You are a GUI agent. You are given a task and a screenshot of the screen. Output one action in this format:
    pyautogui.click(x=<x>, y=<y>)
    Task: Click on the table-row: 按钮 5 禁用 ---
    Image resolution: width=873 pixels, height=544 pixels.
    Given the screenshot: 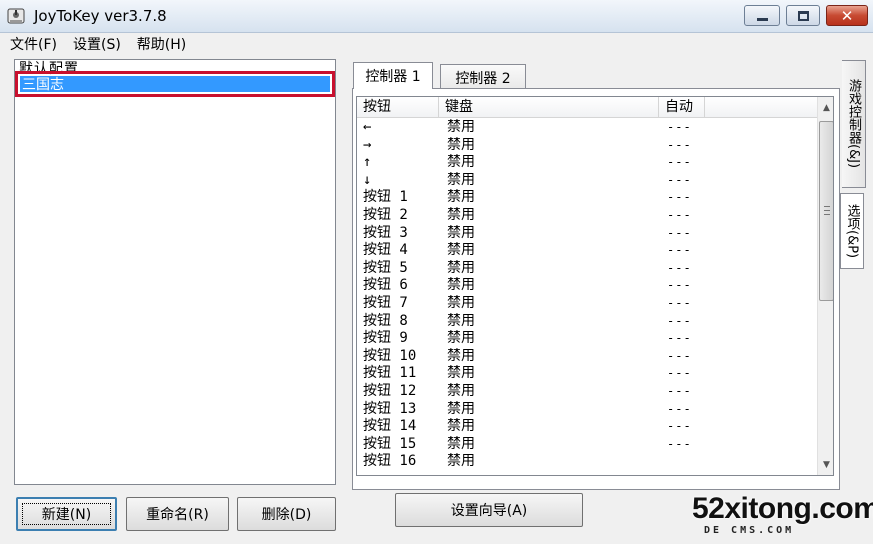 What is the action you would take?
    pyautogui.click(x=587, y=269)
    